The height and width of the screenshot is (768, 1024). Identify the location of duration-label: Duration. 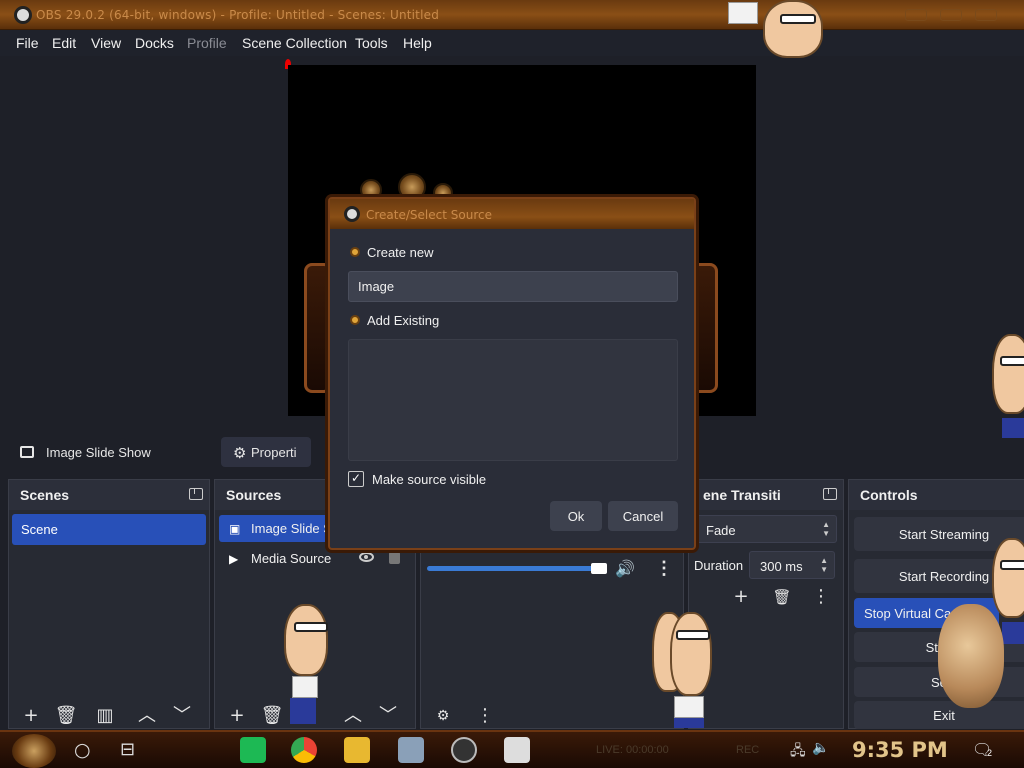
(719, 565).